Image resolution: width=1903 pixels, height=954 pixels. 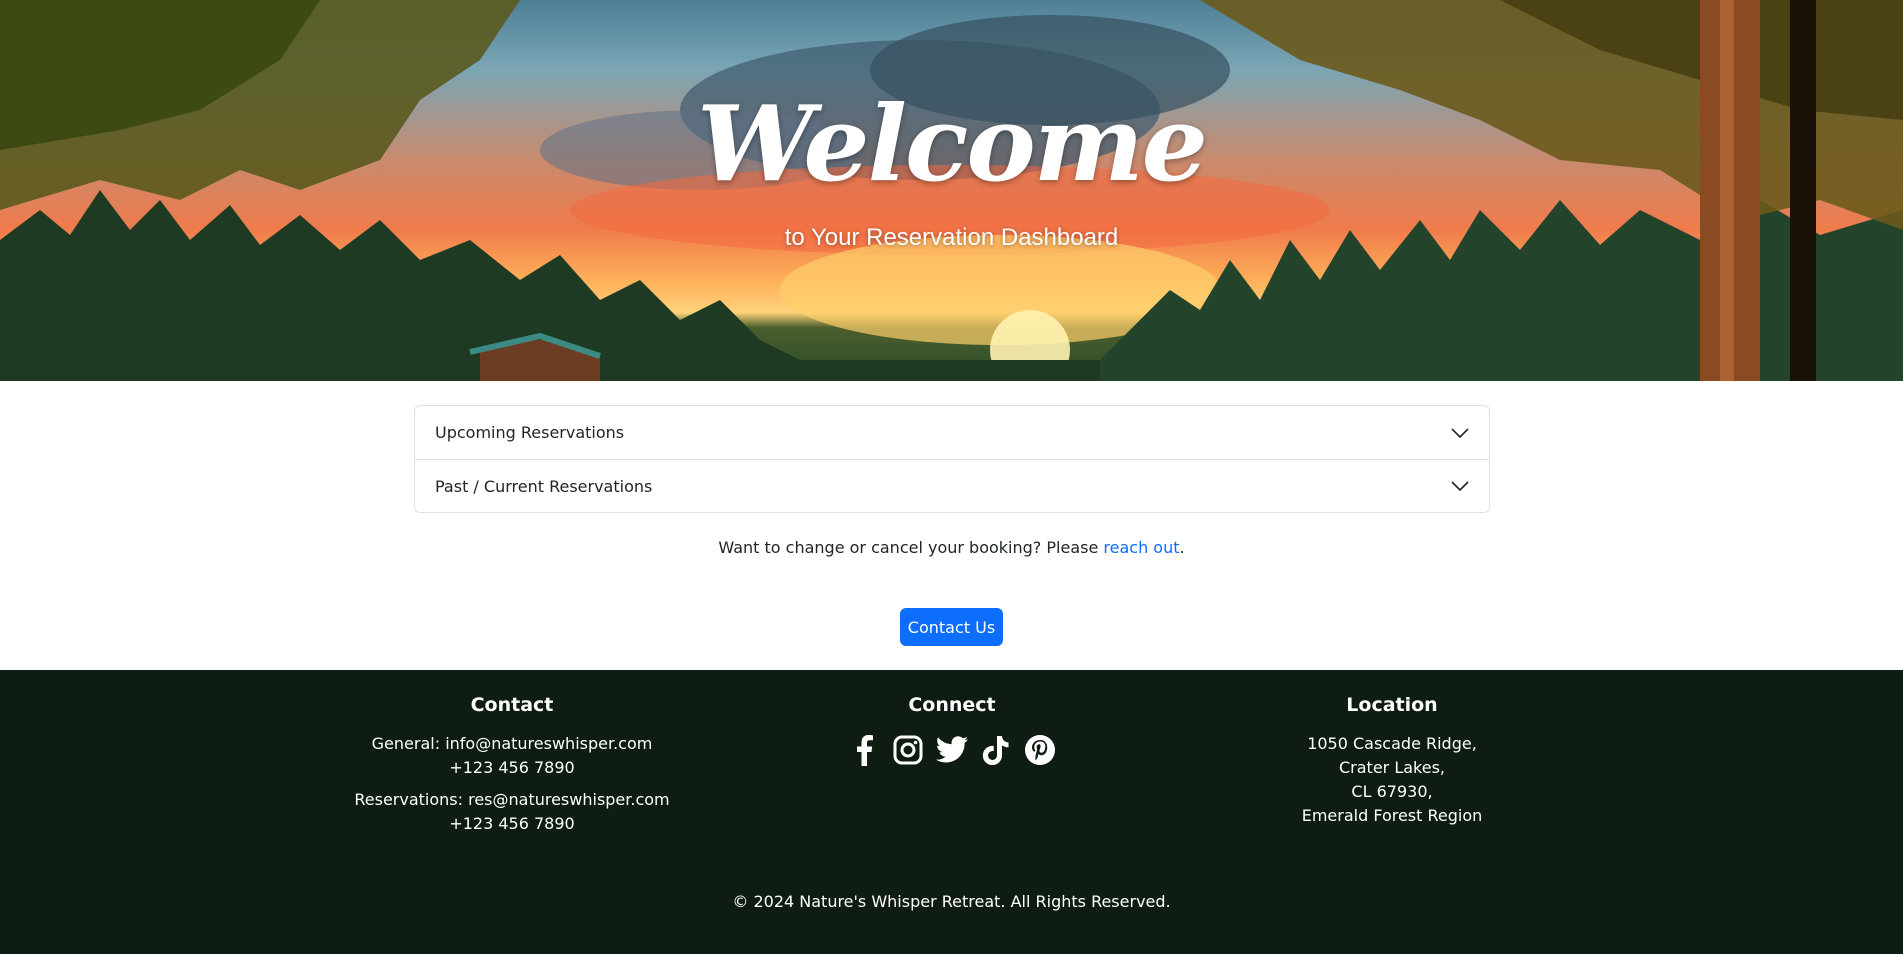 What do you see at coordinates (512, 799) in the screenshot?
I see `reservations-email: Reservations: res@natureswhisper.com` at bounding box center [512, 799].